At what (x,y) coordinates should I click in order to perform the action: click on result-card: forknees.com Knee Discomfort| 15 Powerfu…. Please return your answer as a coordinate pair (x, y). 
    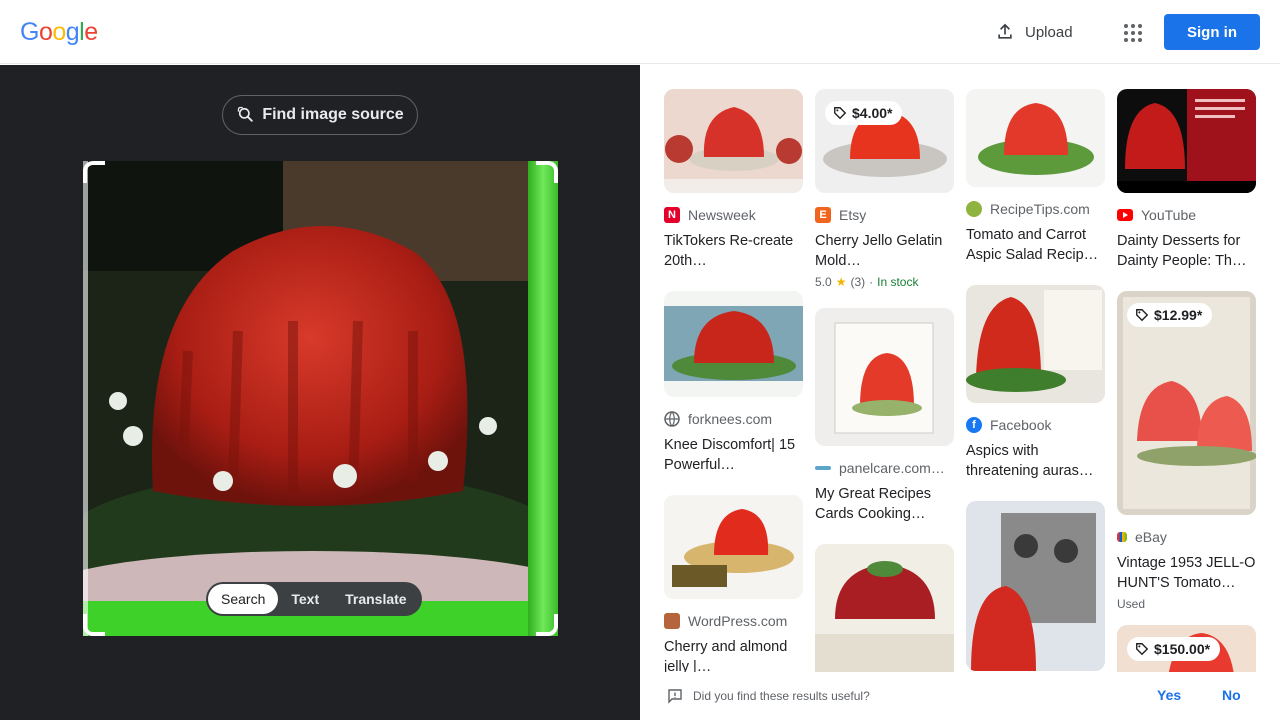
    Looking at the image, I should click on (733, 383).